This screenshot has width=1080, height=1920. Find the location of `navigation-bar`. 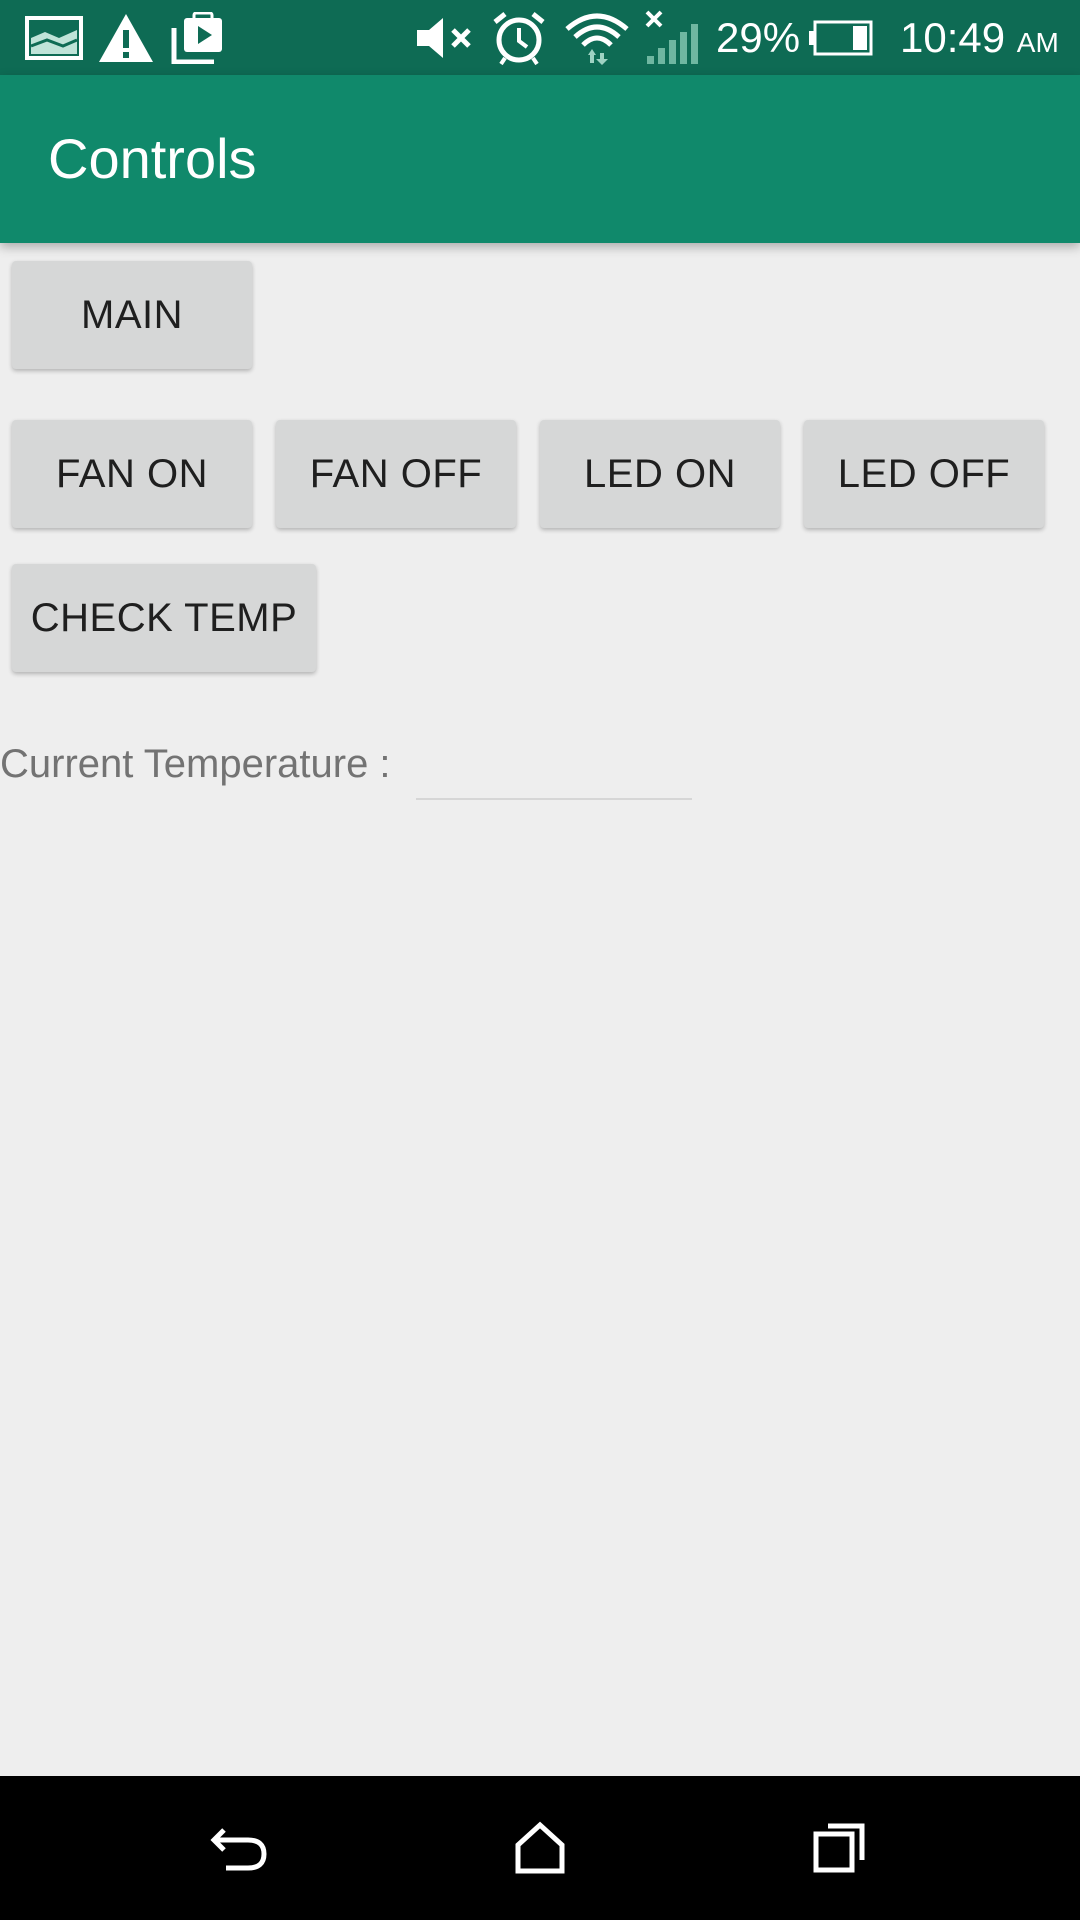

navigation-bar is located at coordinates (540, 1848).